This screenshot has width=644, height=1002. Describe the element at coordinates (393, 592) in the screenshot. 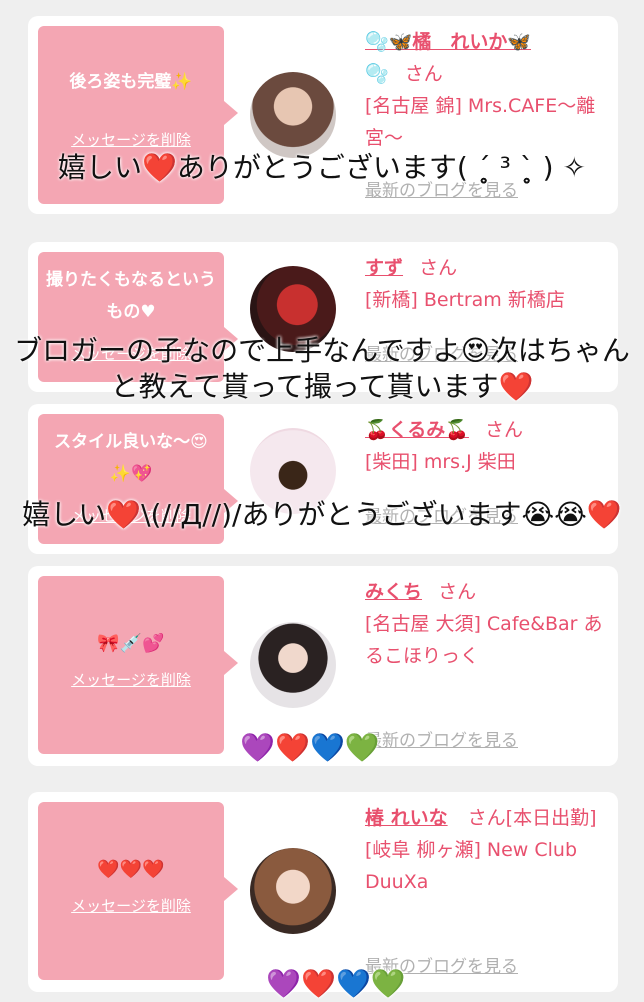

I see `sender-name-link: みくち` at that location.